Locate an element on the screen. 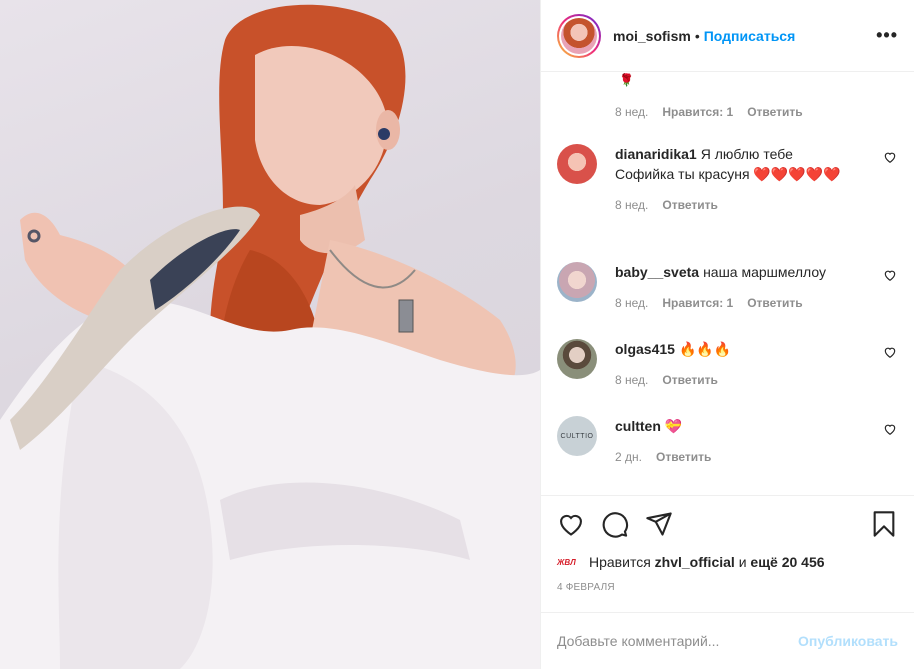  follow-button: Подписаться is located at coordinates (750, 36).